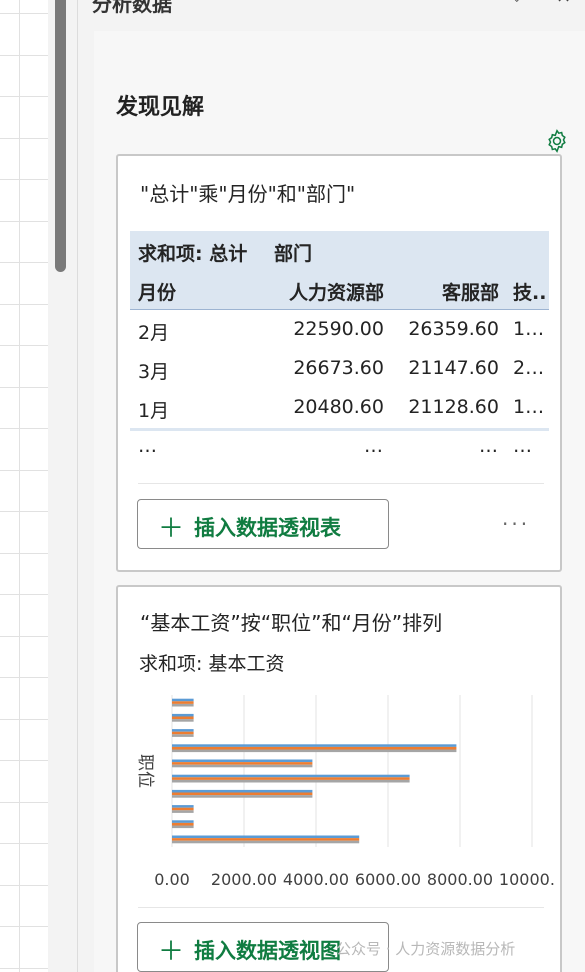 This screenshot has height=972, width=585. Describe the element at coordinates (453, 407) in the screenshot. I see `table-cell: 21128.60` at that location.